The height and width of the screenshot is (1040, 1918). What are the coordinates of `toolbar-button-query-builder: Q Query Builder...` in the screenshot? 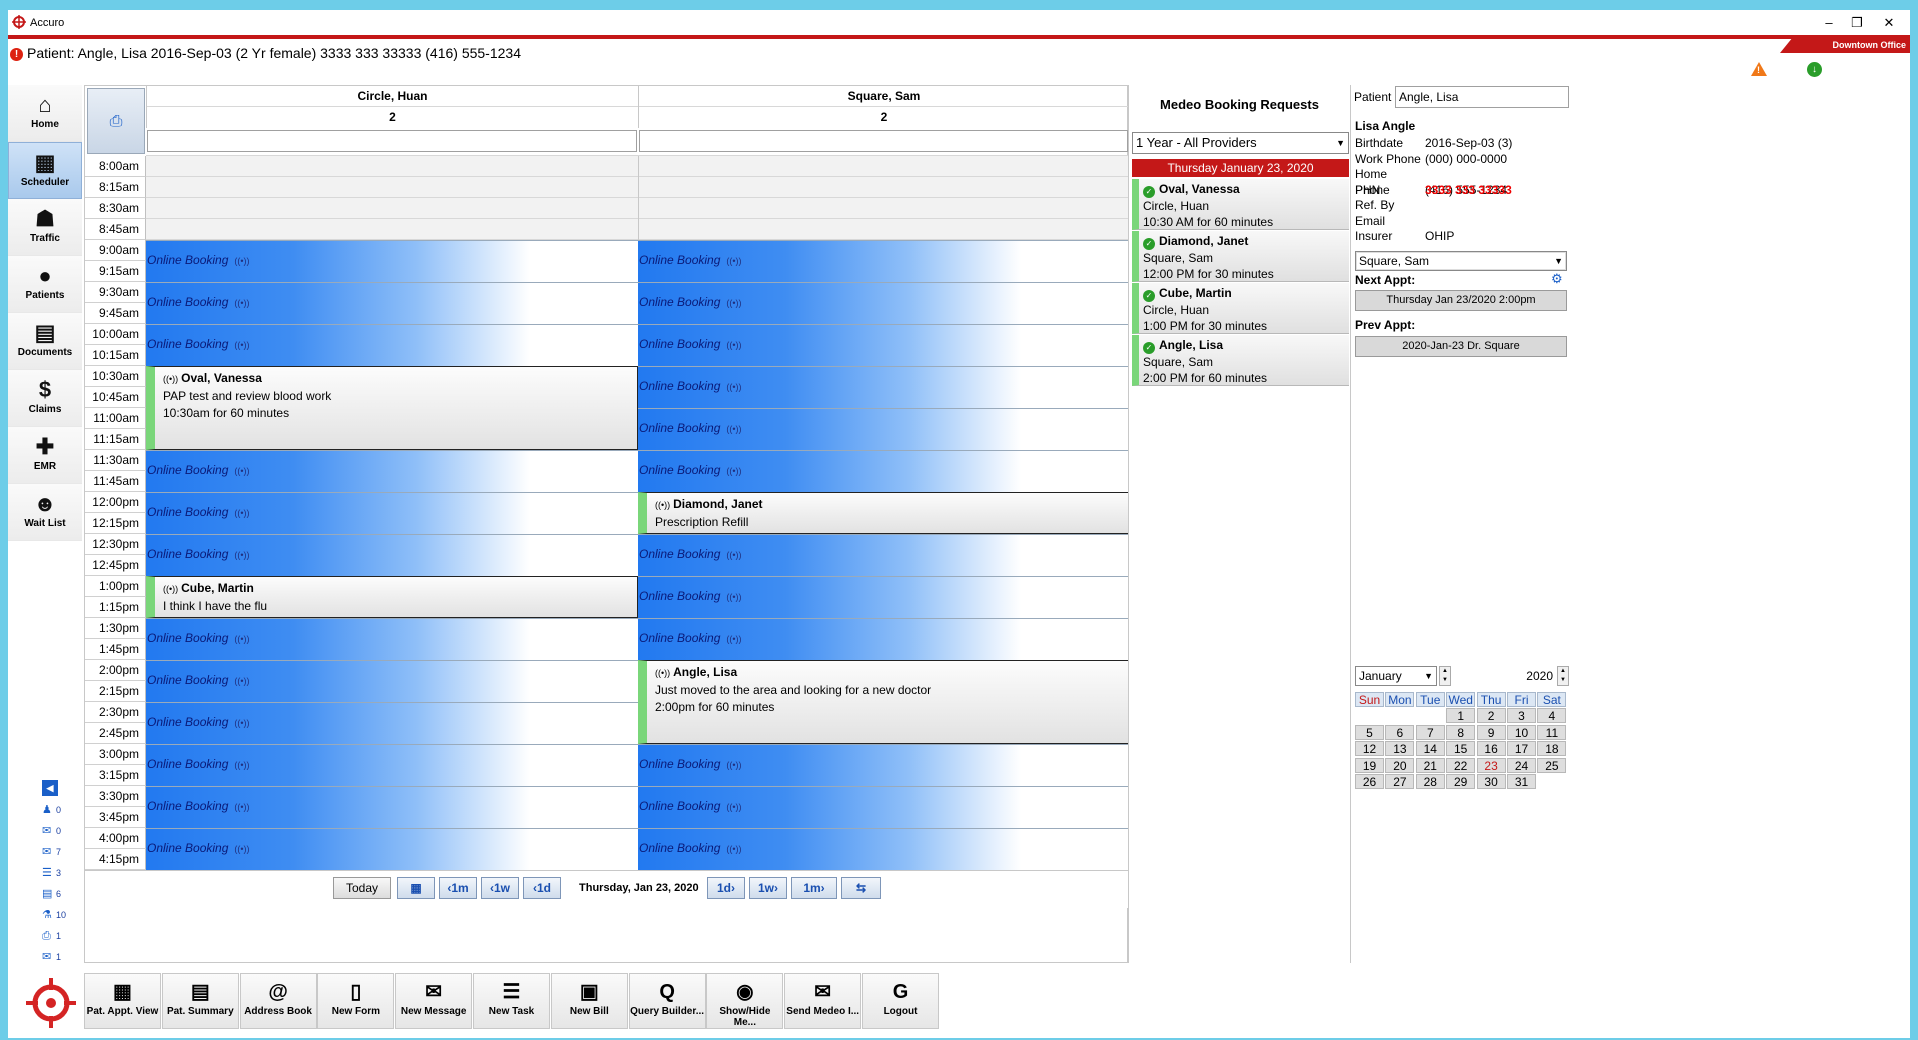 It's located at (667, 1001).